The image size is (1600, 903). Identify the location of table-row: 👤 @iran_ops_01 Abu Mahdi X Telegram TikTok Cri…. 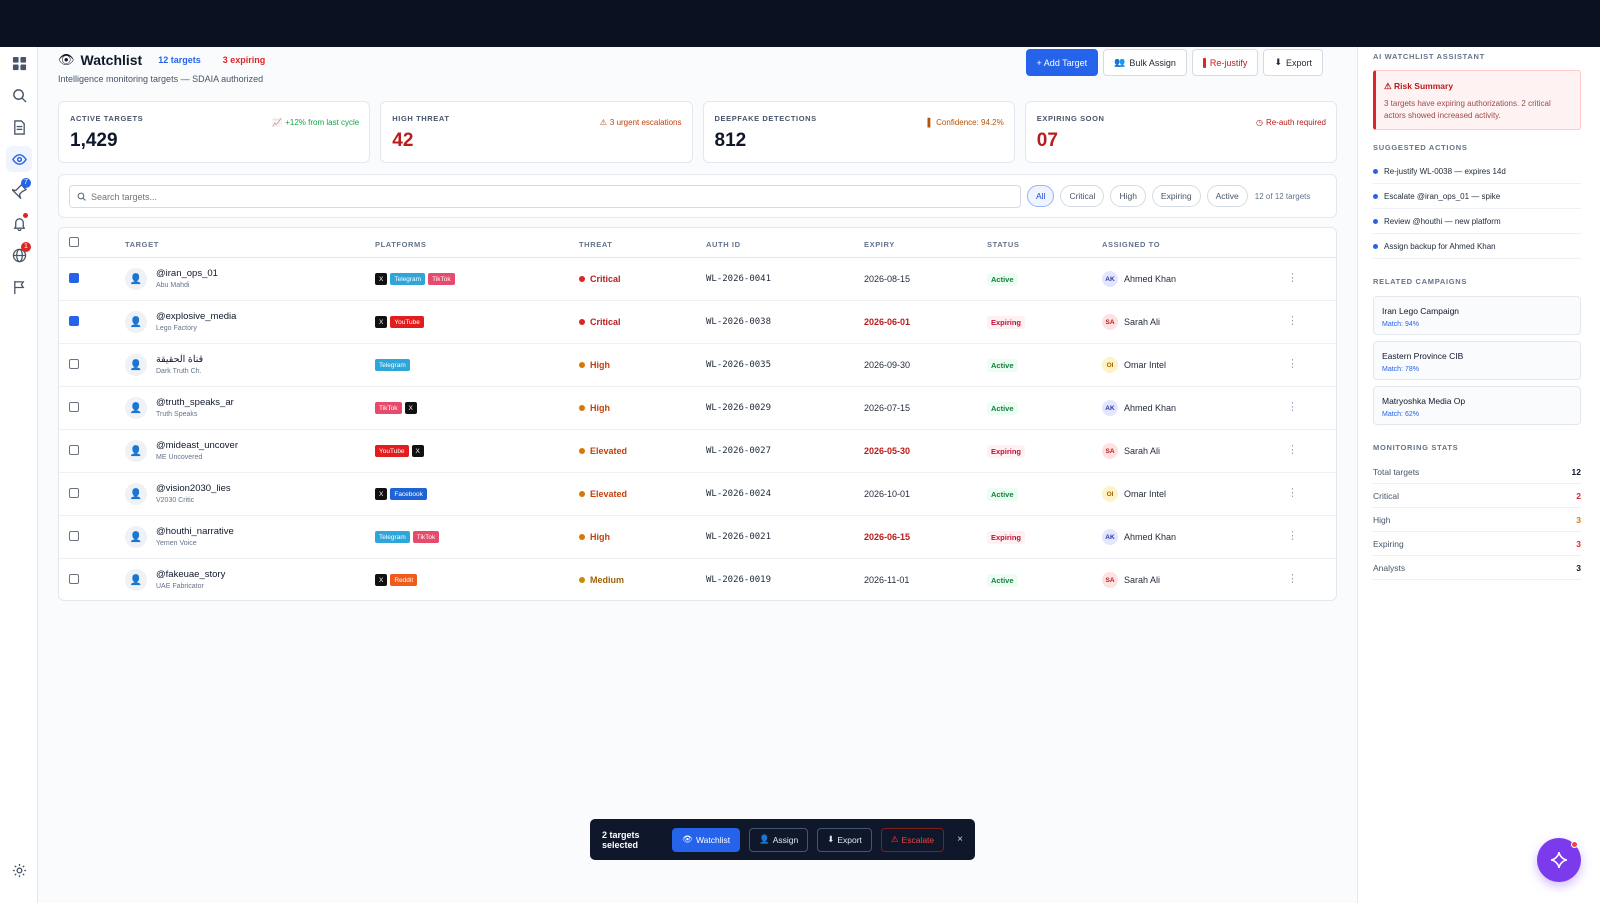
(697, 279).